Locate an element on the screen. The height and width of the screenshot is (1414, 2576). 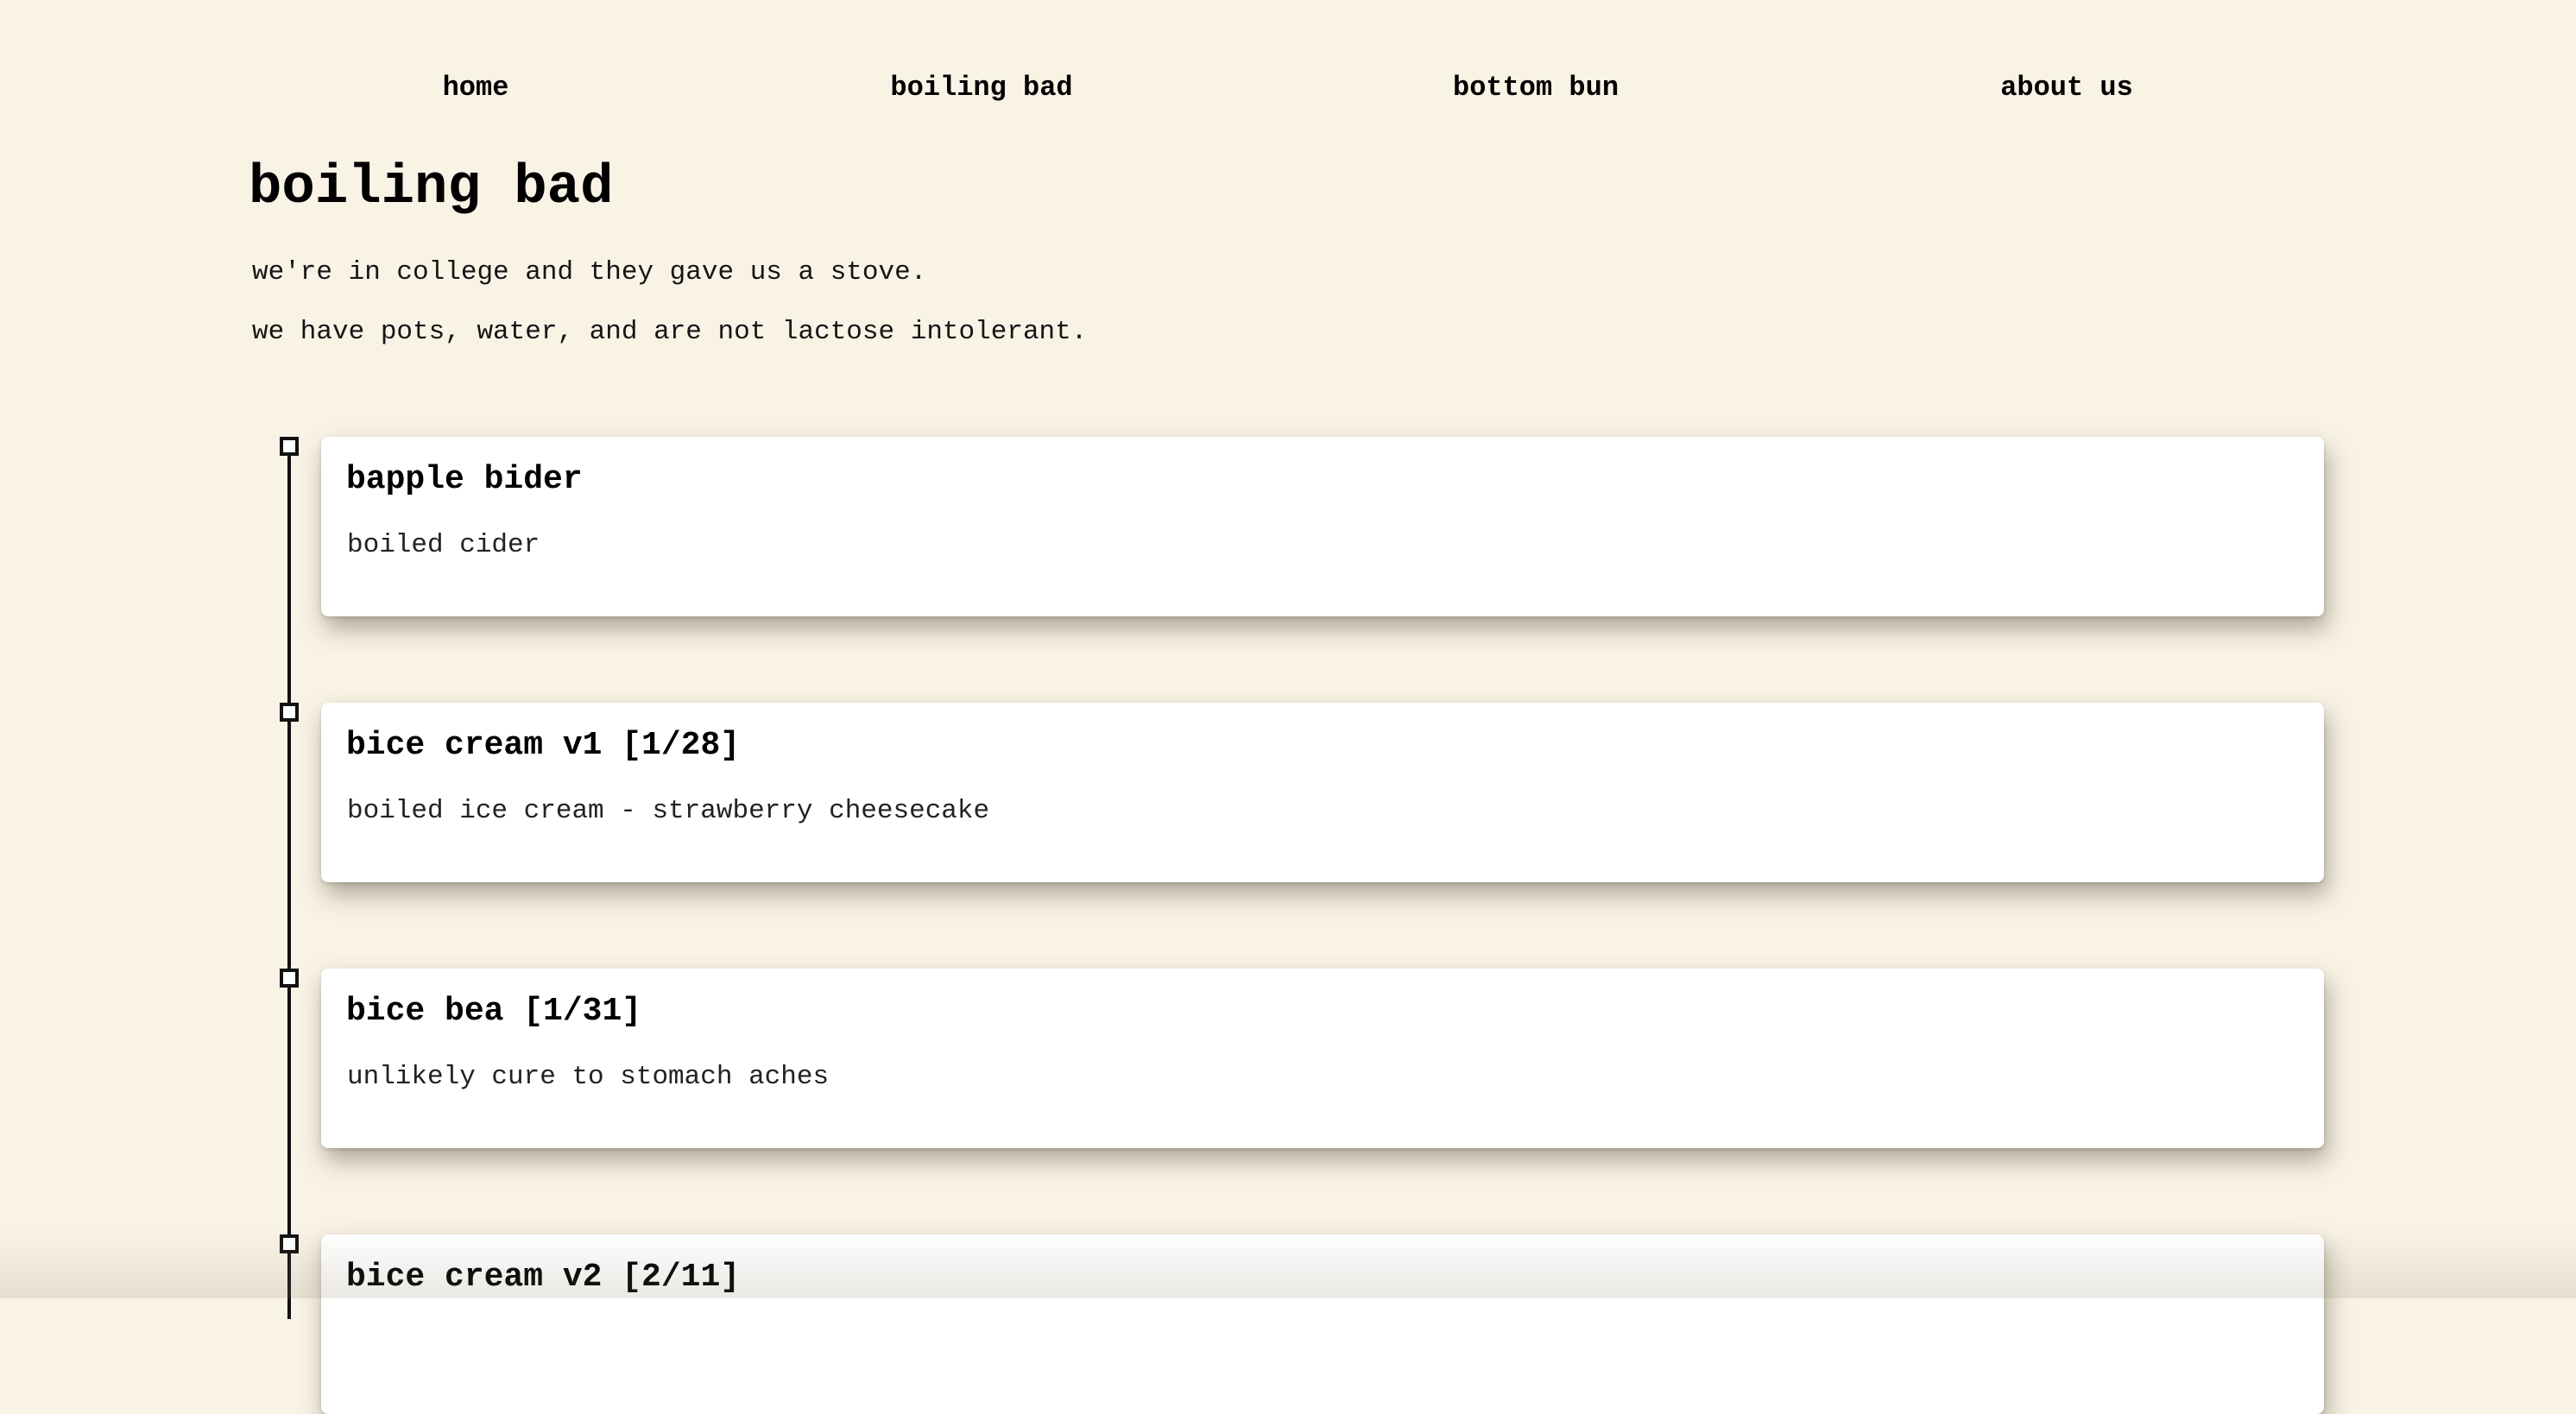
top-nav: home boiling bad bottom bun about us is located at coordinates (1288, 88).